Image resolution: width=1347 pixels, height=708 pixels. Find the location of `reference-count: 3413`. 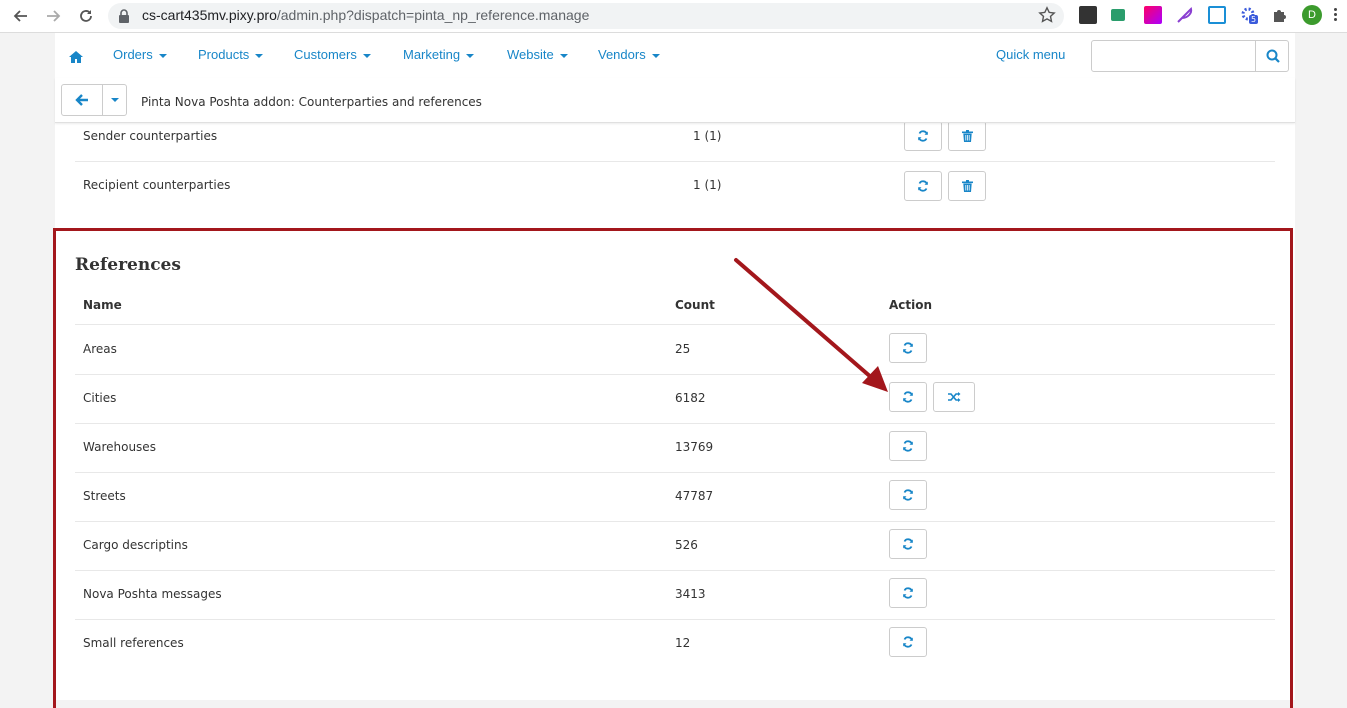

reference-count: 3413 is located at coordinates (690, 594).